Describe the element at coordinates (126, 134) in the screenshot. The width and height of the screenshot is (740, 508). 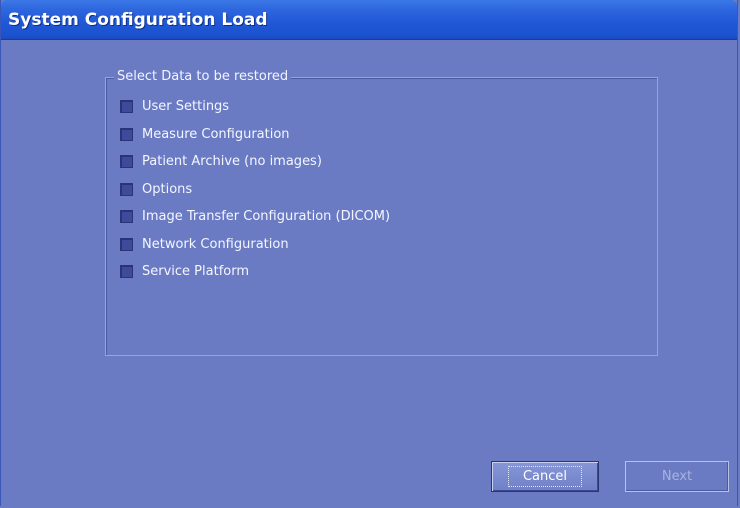
I see `measure-configuration-checkbox` at that location.